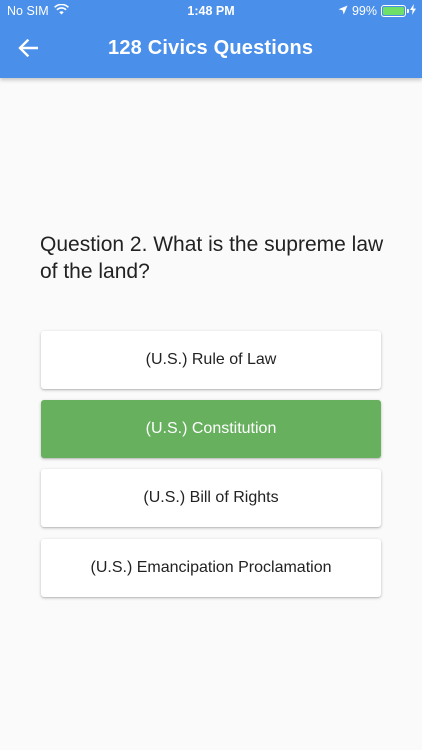 Image resolution: width=422 pixels, height=750 pixels. What do you see at coordinates (211, 11) in the screenshot?
I see `status-bar: No SIM 1:48 PM 99%` at bounding box center [211, 11].